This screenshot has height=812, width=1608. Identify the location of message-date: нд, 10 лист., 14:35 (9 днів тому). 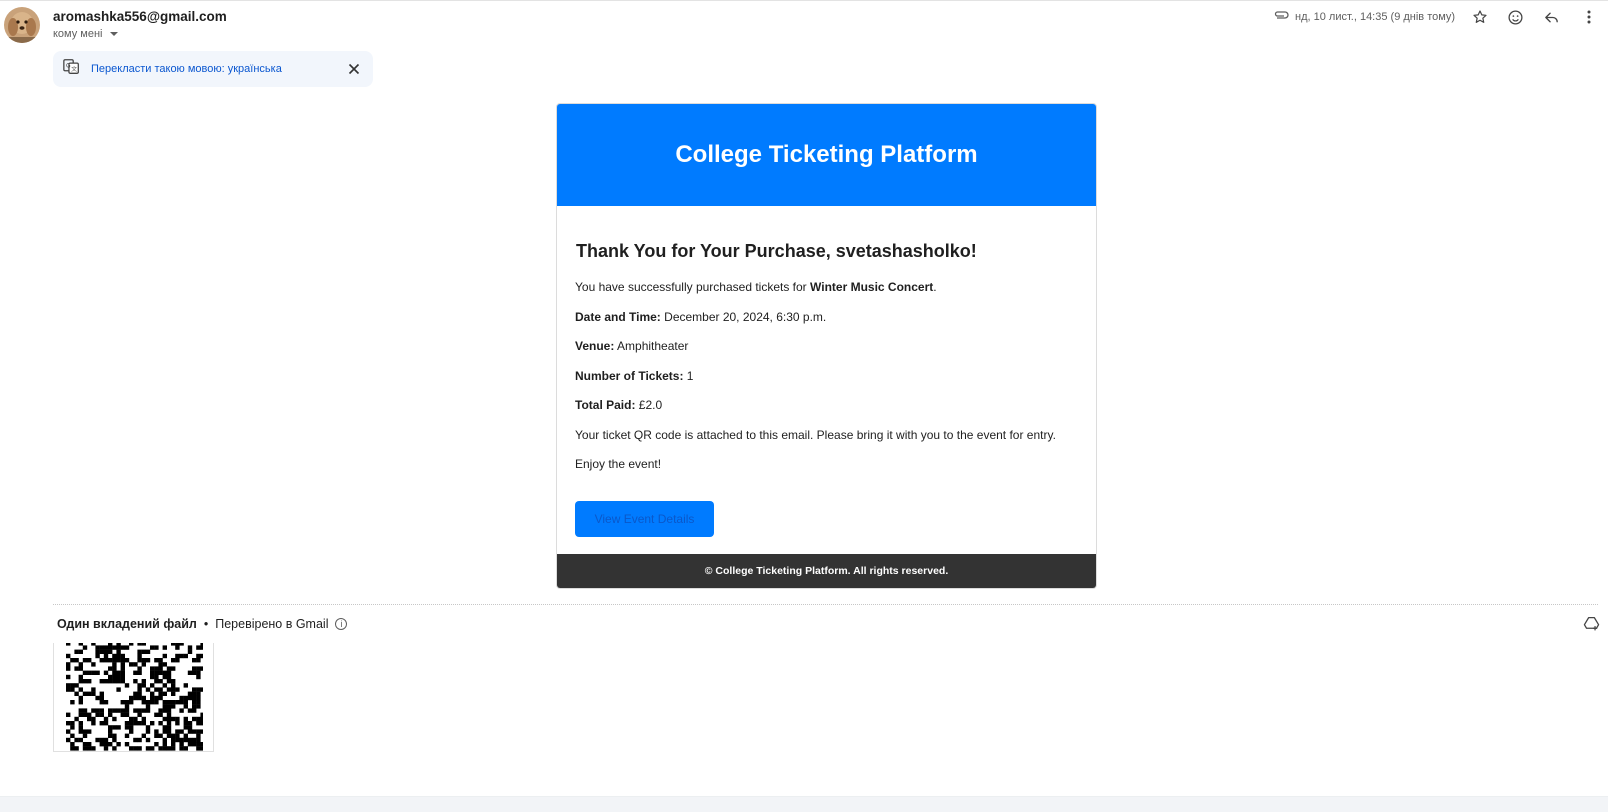
(1375, 16).